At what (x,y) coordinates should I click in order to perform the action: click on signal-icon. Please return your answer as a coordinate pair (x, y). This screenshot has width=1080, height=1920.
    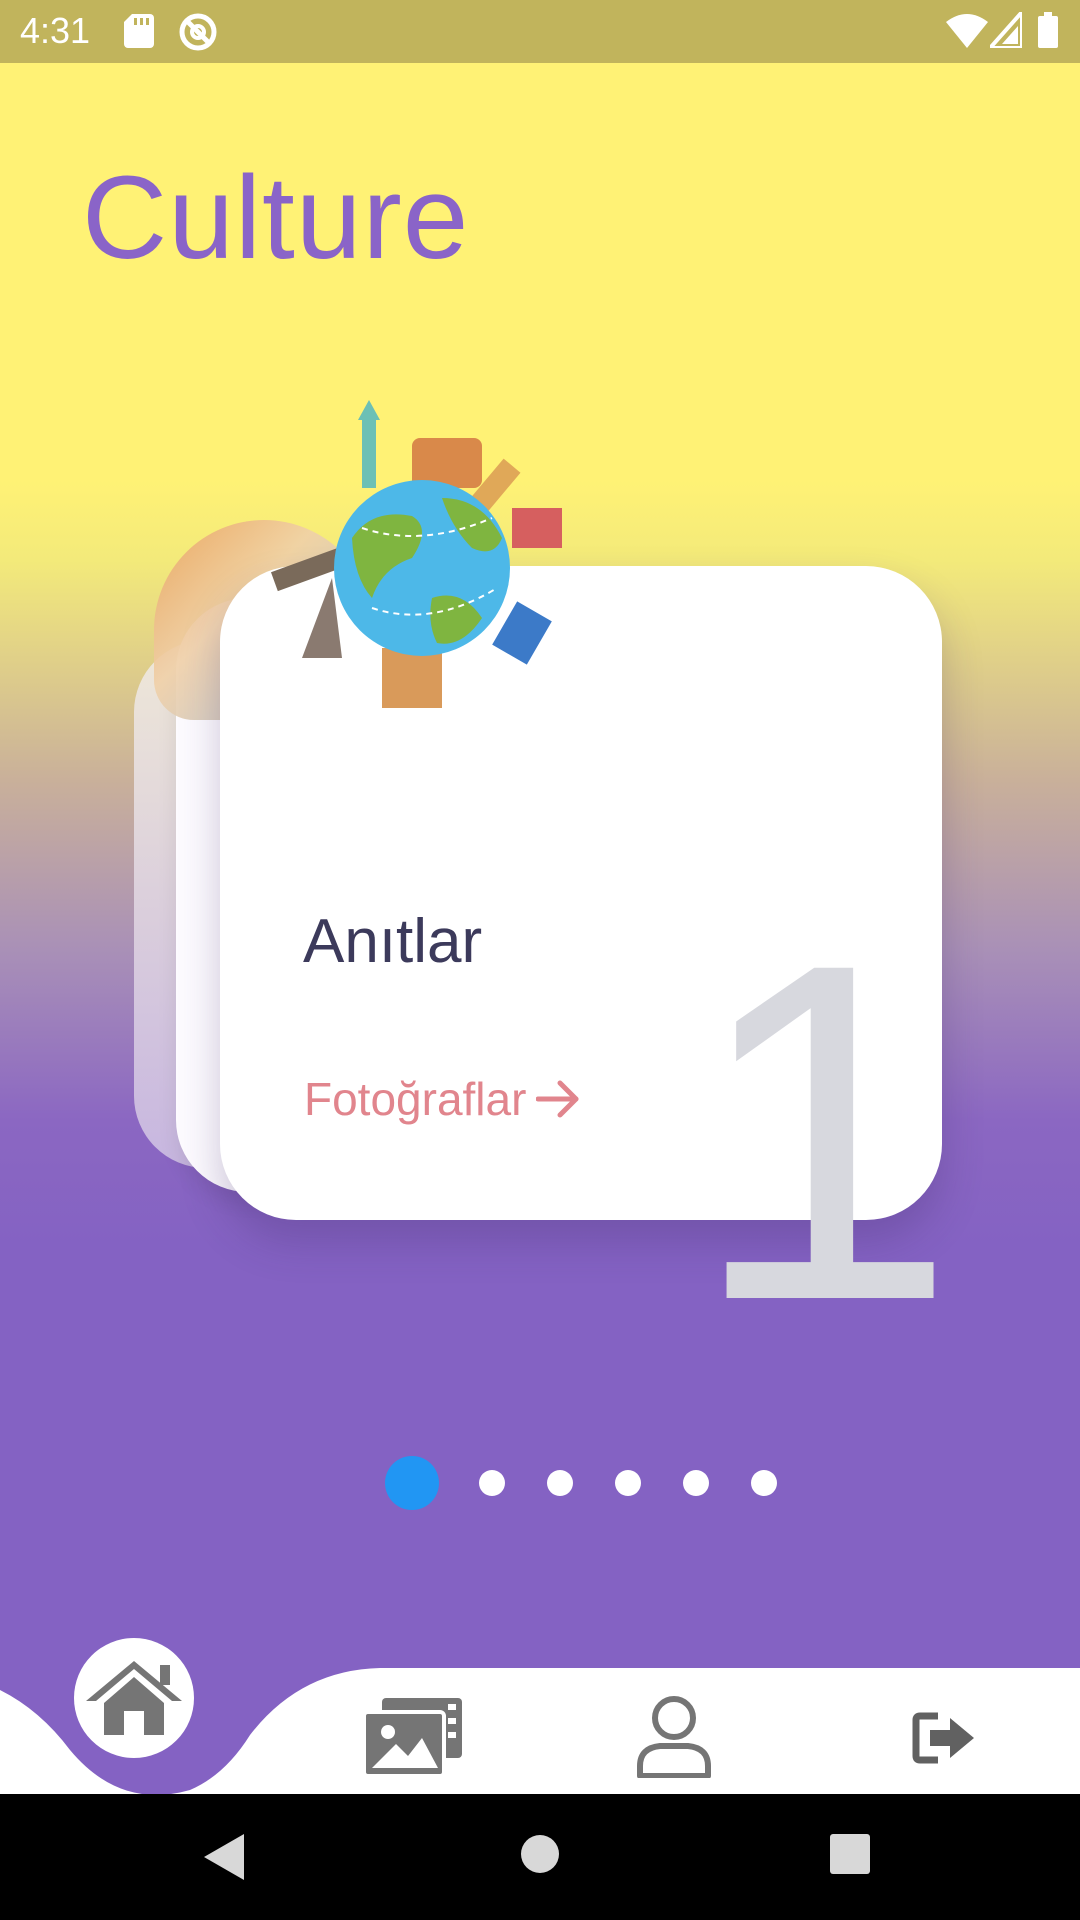
    Looking at the image, I should click on (1006, 30).